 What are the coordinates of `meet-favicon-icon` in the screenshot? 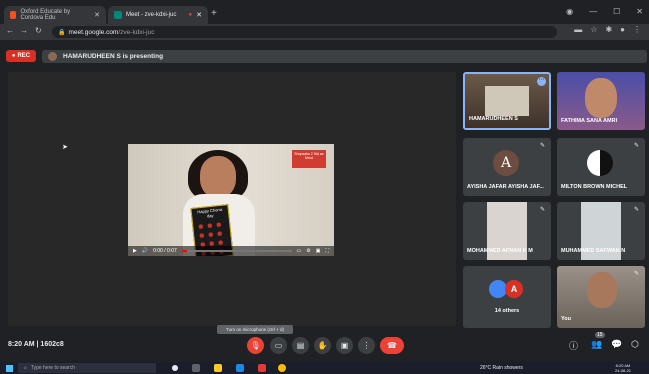 It's located at (118, 15).